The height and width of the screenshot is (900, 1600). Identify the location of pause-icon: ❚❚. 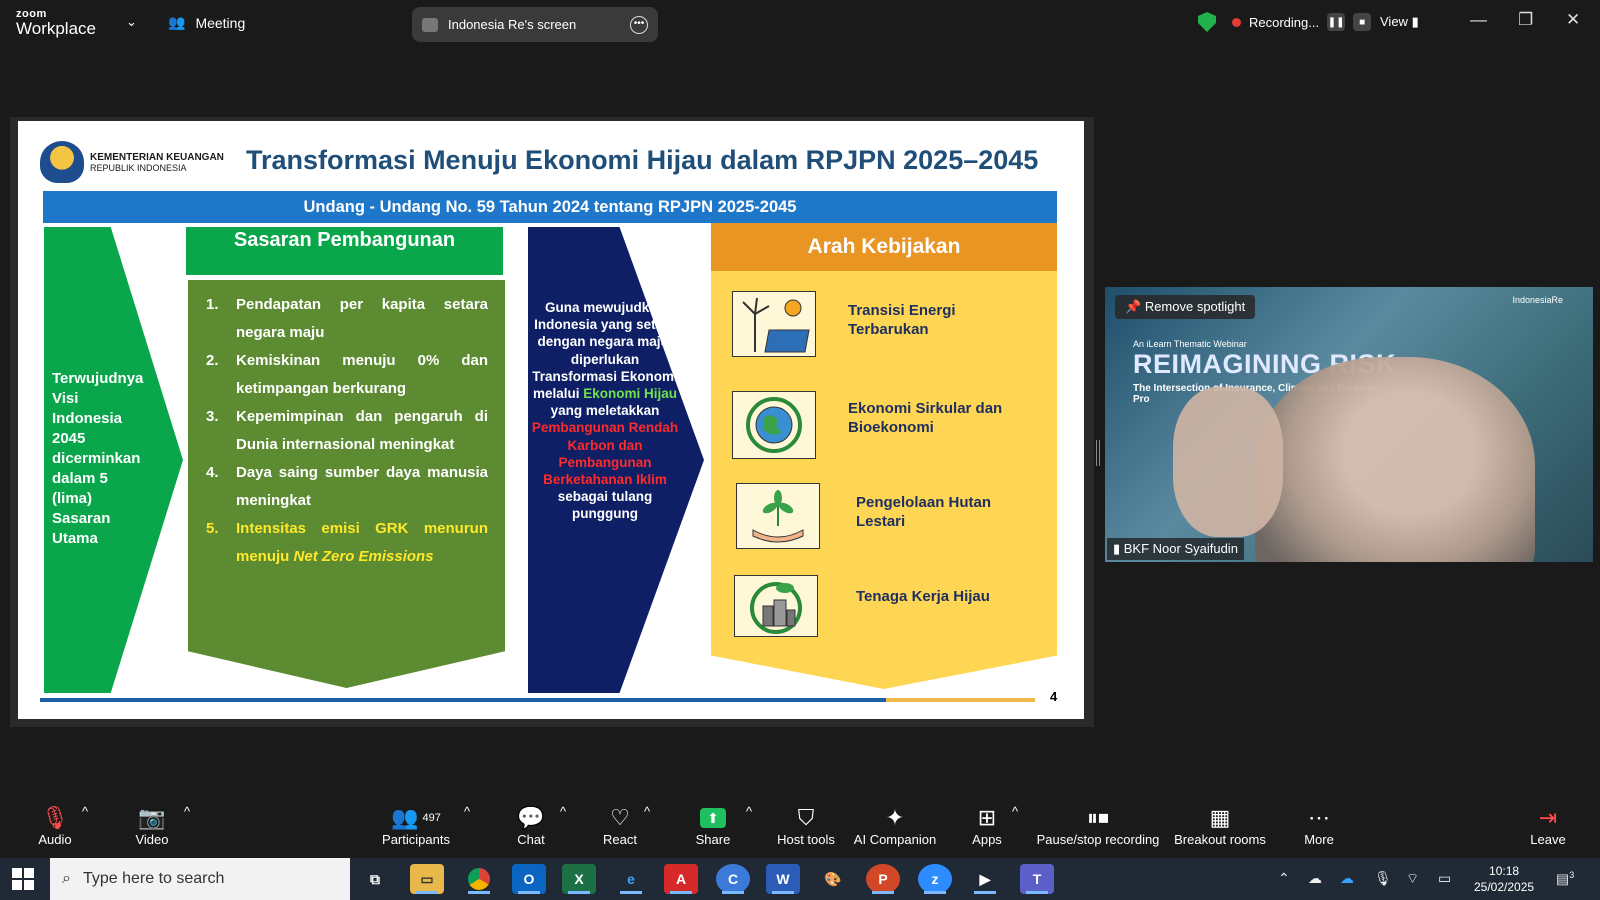
(1336, 22).